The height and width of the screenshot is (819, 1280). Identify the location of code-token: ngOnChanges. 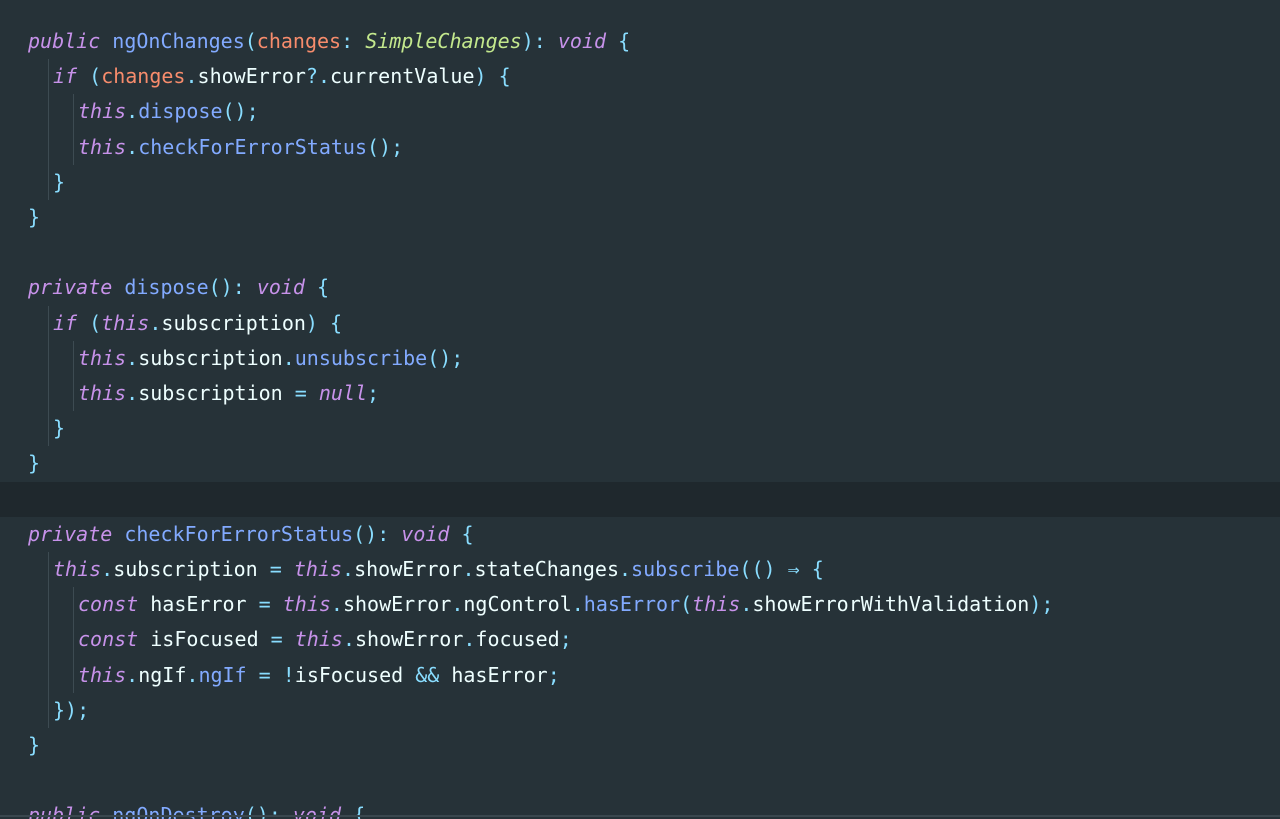
(178, 41).